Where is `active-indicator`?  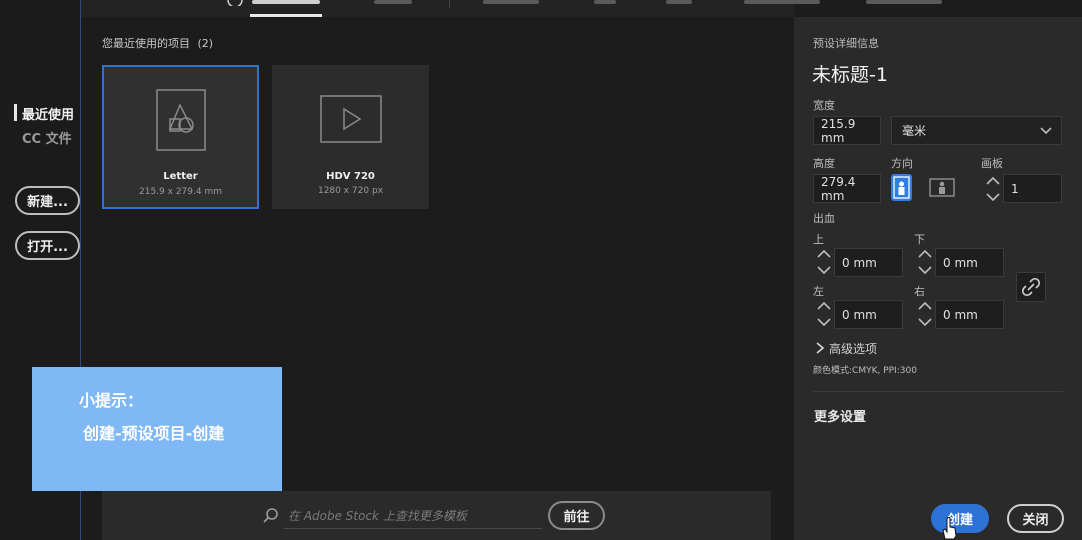
active-indicator is located at coordinates (15, 112).